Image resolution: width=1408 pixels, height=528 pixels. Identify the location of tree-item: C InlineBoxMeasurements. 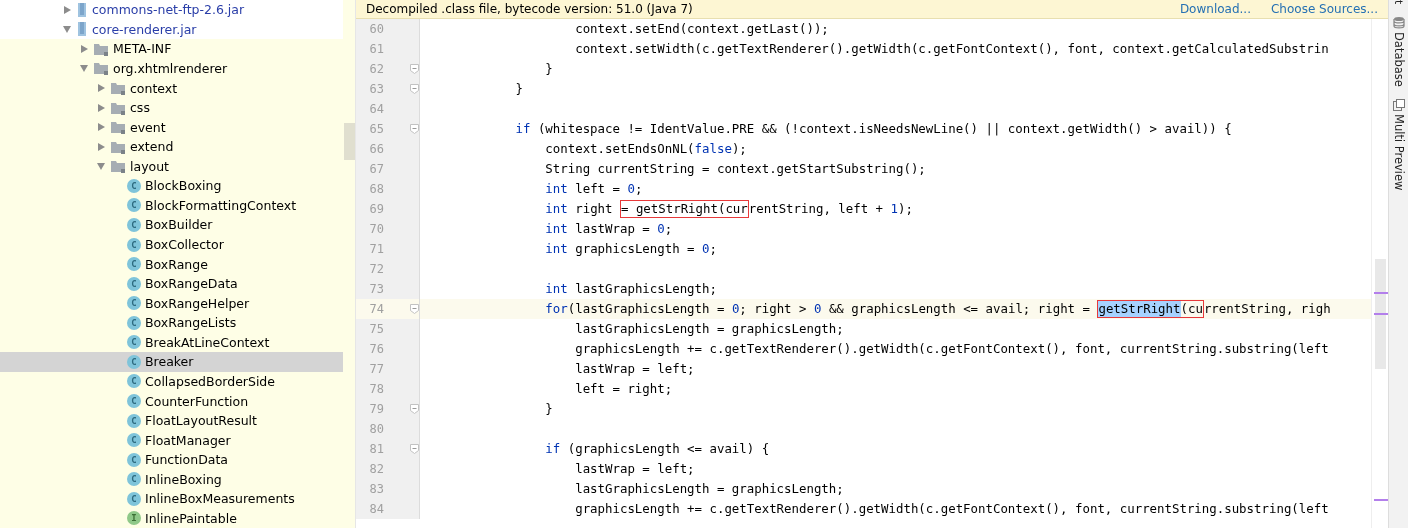
(171, 499).